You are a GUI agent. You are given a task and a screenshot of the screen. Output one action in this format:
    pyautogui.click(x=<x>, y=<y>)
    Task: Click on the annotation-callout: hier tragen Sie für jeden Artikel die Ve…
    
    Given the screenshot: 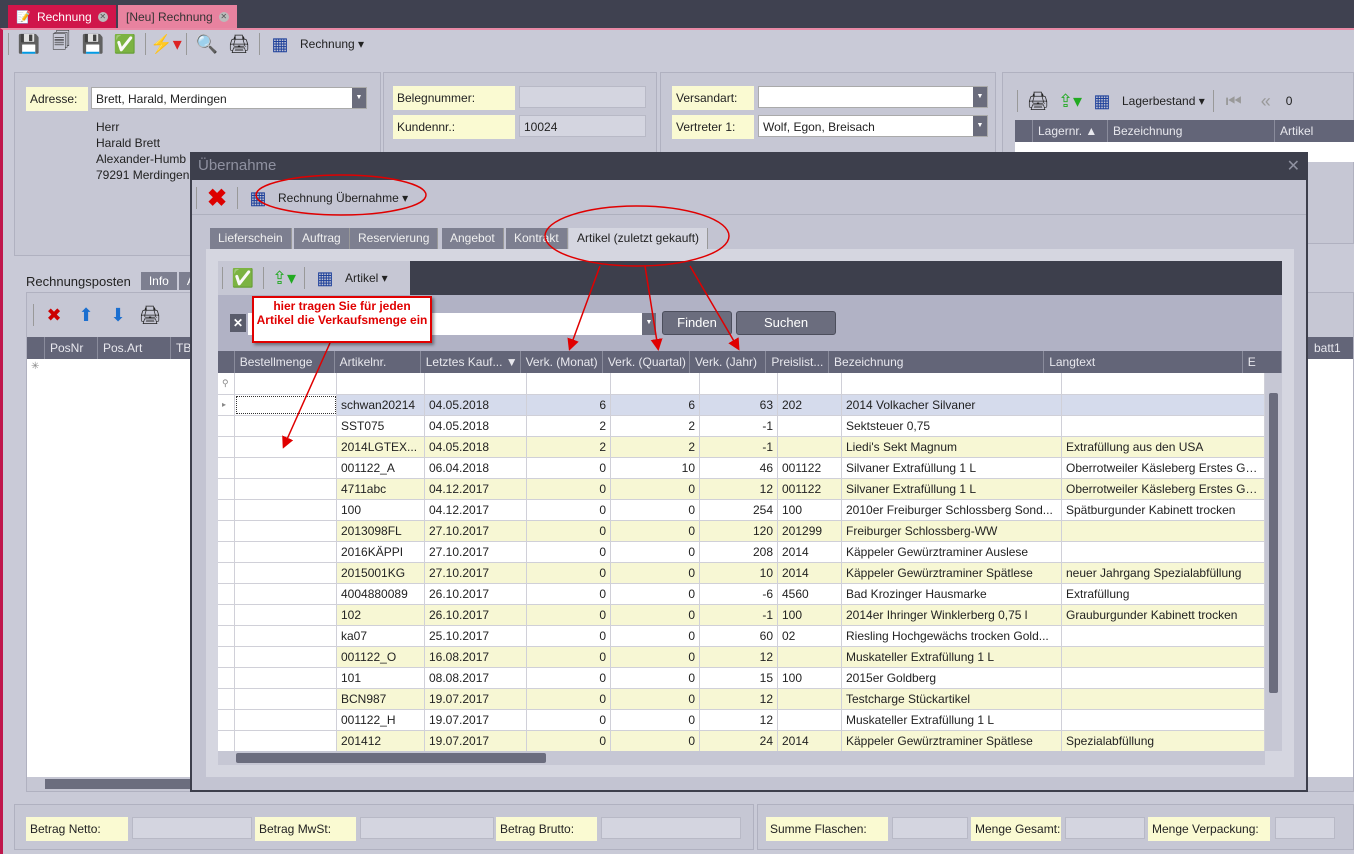 What is the action you would take?
    pyautogui.click(x=342, y=319)
    